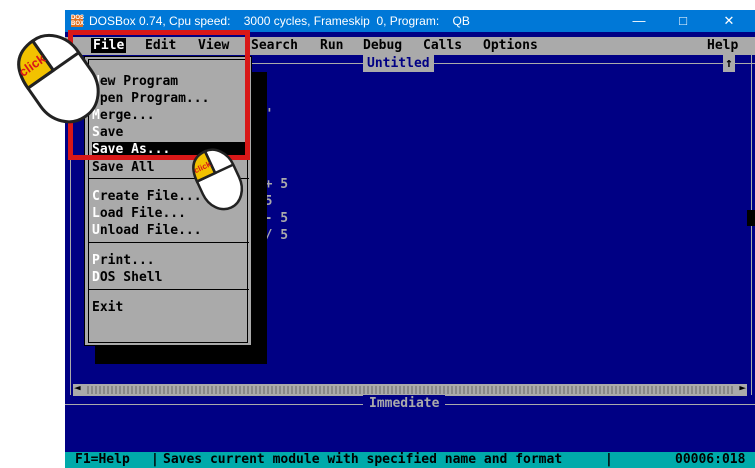 This screenshot has width=755, height=468. What do you see at coordinates (639, 21) in the screenshot?
I see `minimize-icon: —` at bounding box center [639, 21].